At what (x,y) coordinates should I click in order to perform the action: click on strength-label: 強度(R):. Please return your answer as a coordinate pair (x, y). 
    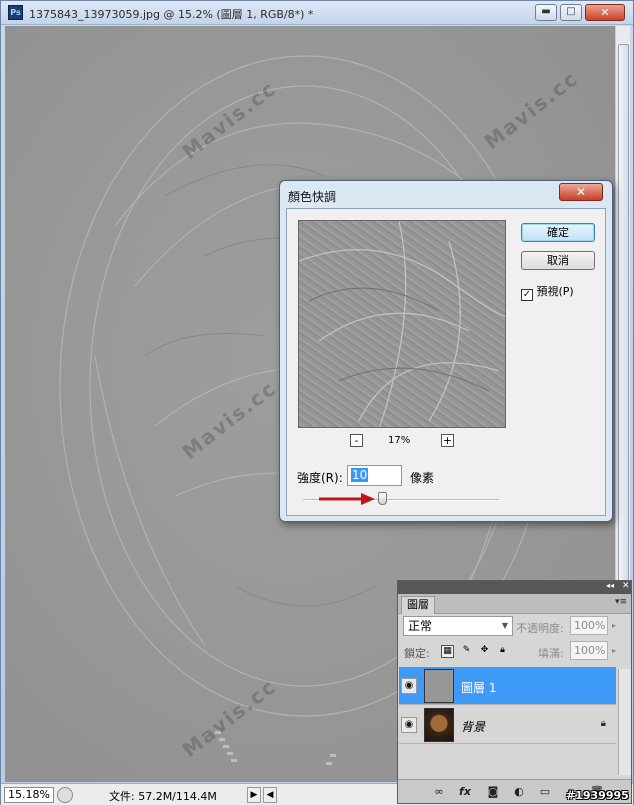
    Looking at the image, I should click on (320, 478).